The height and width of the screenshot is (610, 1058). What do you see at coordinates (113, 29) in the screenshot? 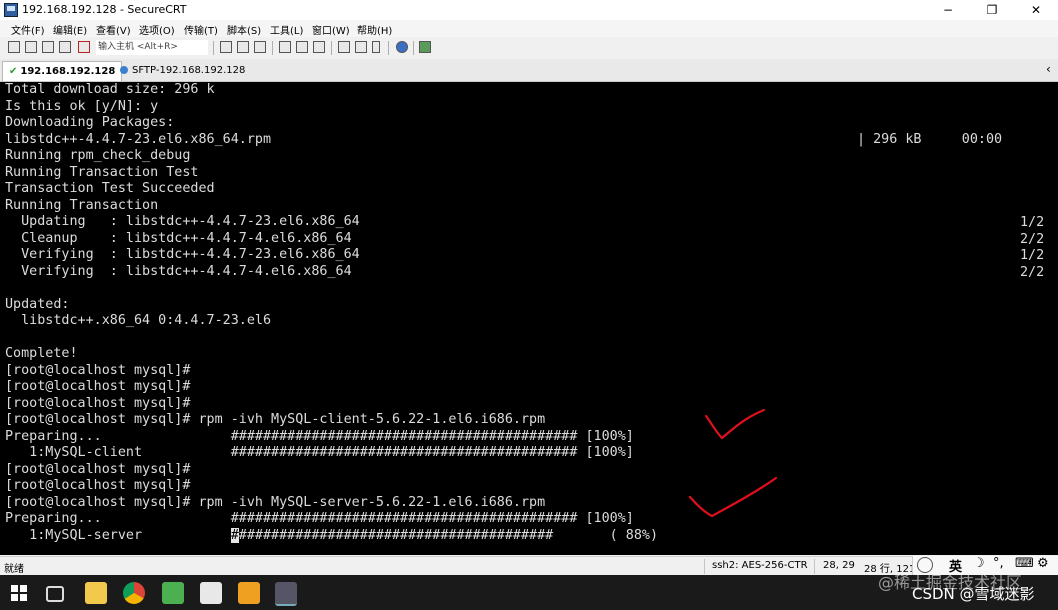
I see `menu-view: 查看(V)` at bounding box center [113, 29].